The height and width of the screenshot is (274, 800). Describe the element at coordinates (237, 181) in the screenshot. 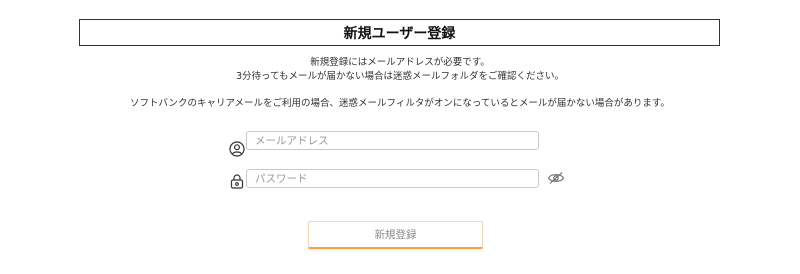

I see `lock-icon` at that location.